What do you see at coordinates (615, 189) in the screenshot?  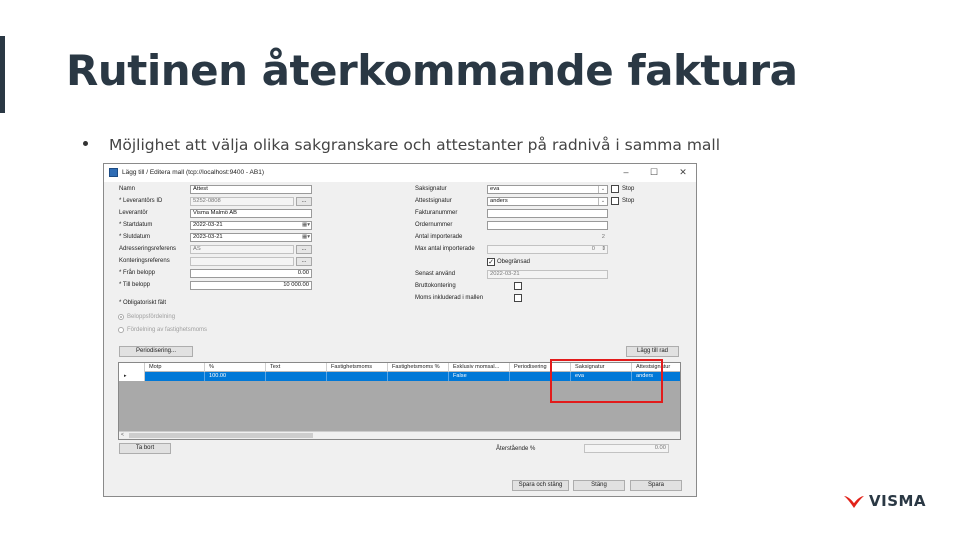 I see `saksignatur-stop-checkbox` at bounding box center [615, 189].